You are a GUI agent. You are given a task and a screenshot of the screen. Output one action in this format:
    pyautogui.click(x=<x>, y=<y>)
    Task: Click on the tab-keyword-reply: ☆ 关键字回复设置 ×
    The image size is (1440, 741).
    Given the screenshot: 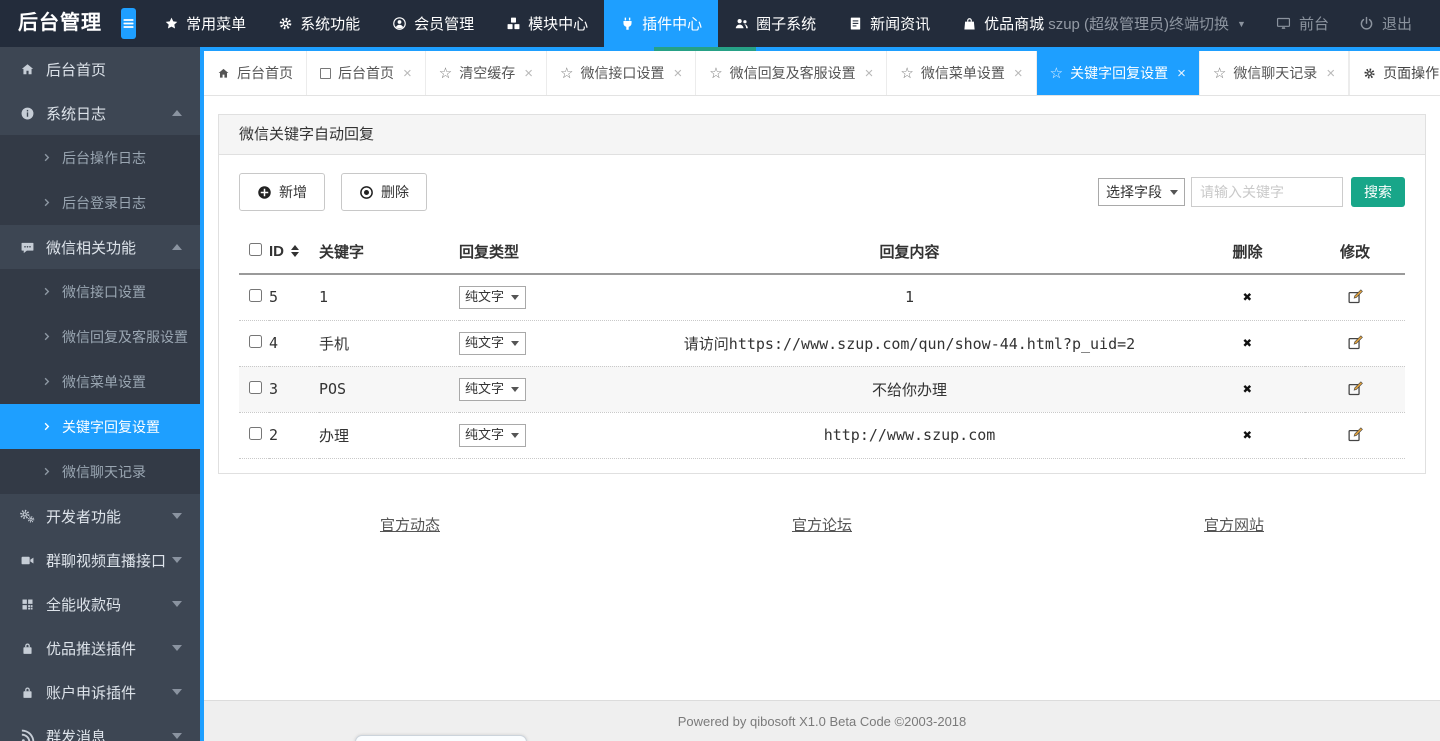 What is the action you would take?
    pyautogui.click(x=1118, y=73)
    